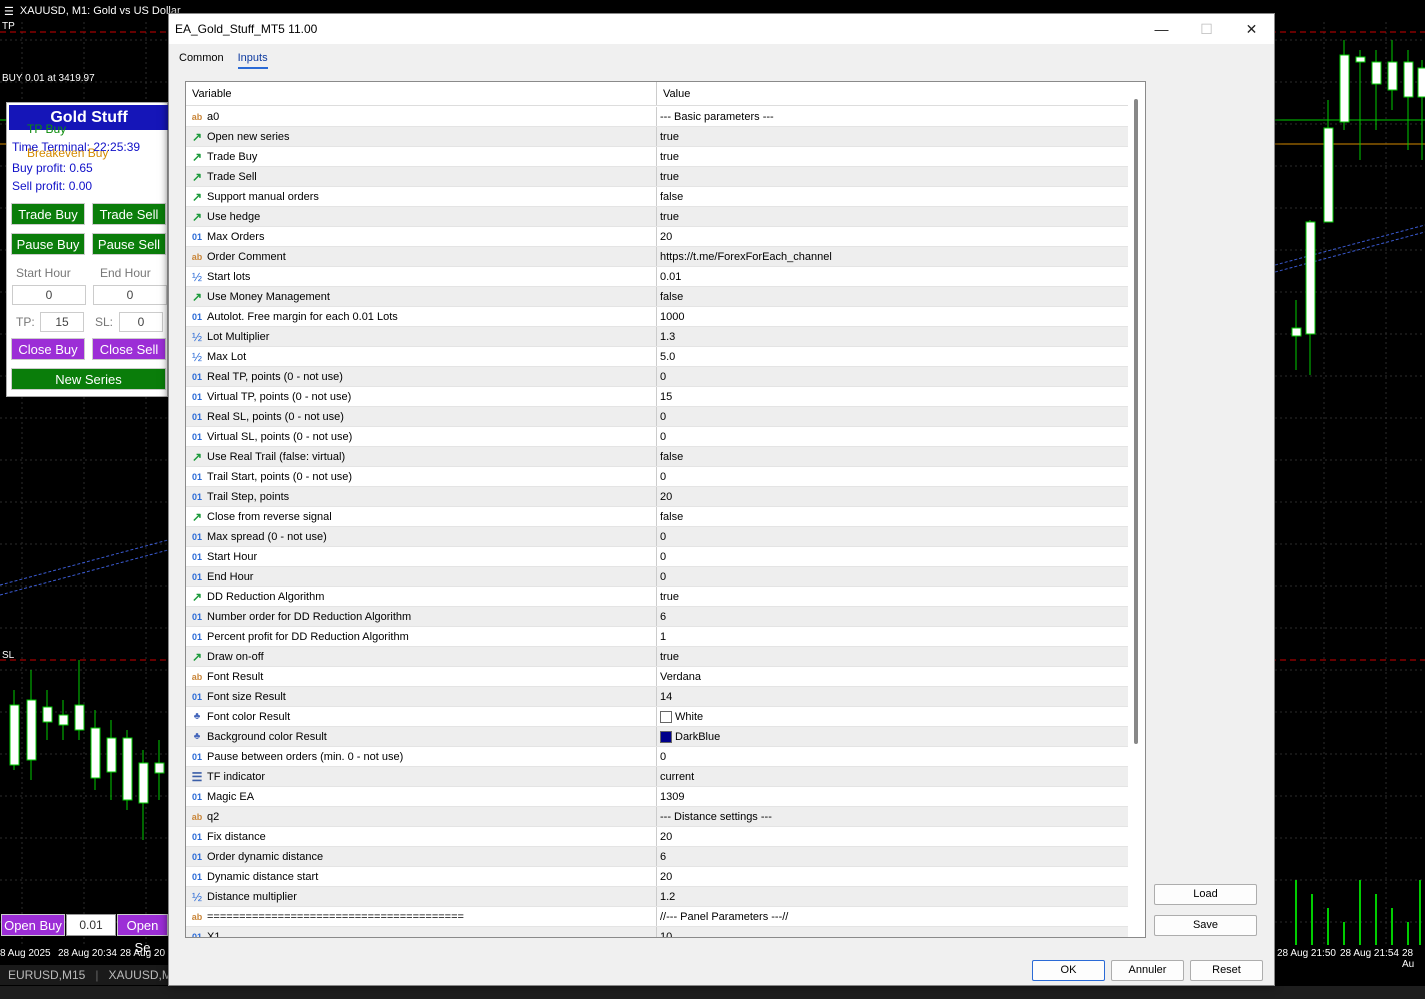  I want to click on variable-cell: ♣ Background color Result, so click(421, 736).